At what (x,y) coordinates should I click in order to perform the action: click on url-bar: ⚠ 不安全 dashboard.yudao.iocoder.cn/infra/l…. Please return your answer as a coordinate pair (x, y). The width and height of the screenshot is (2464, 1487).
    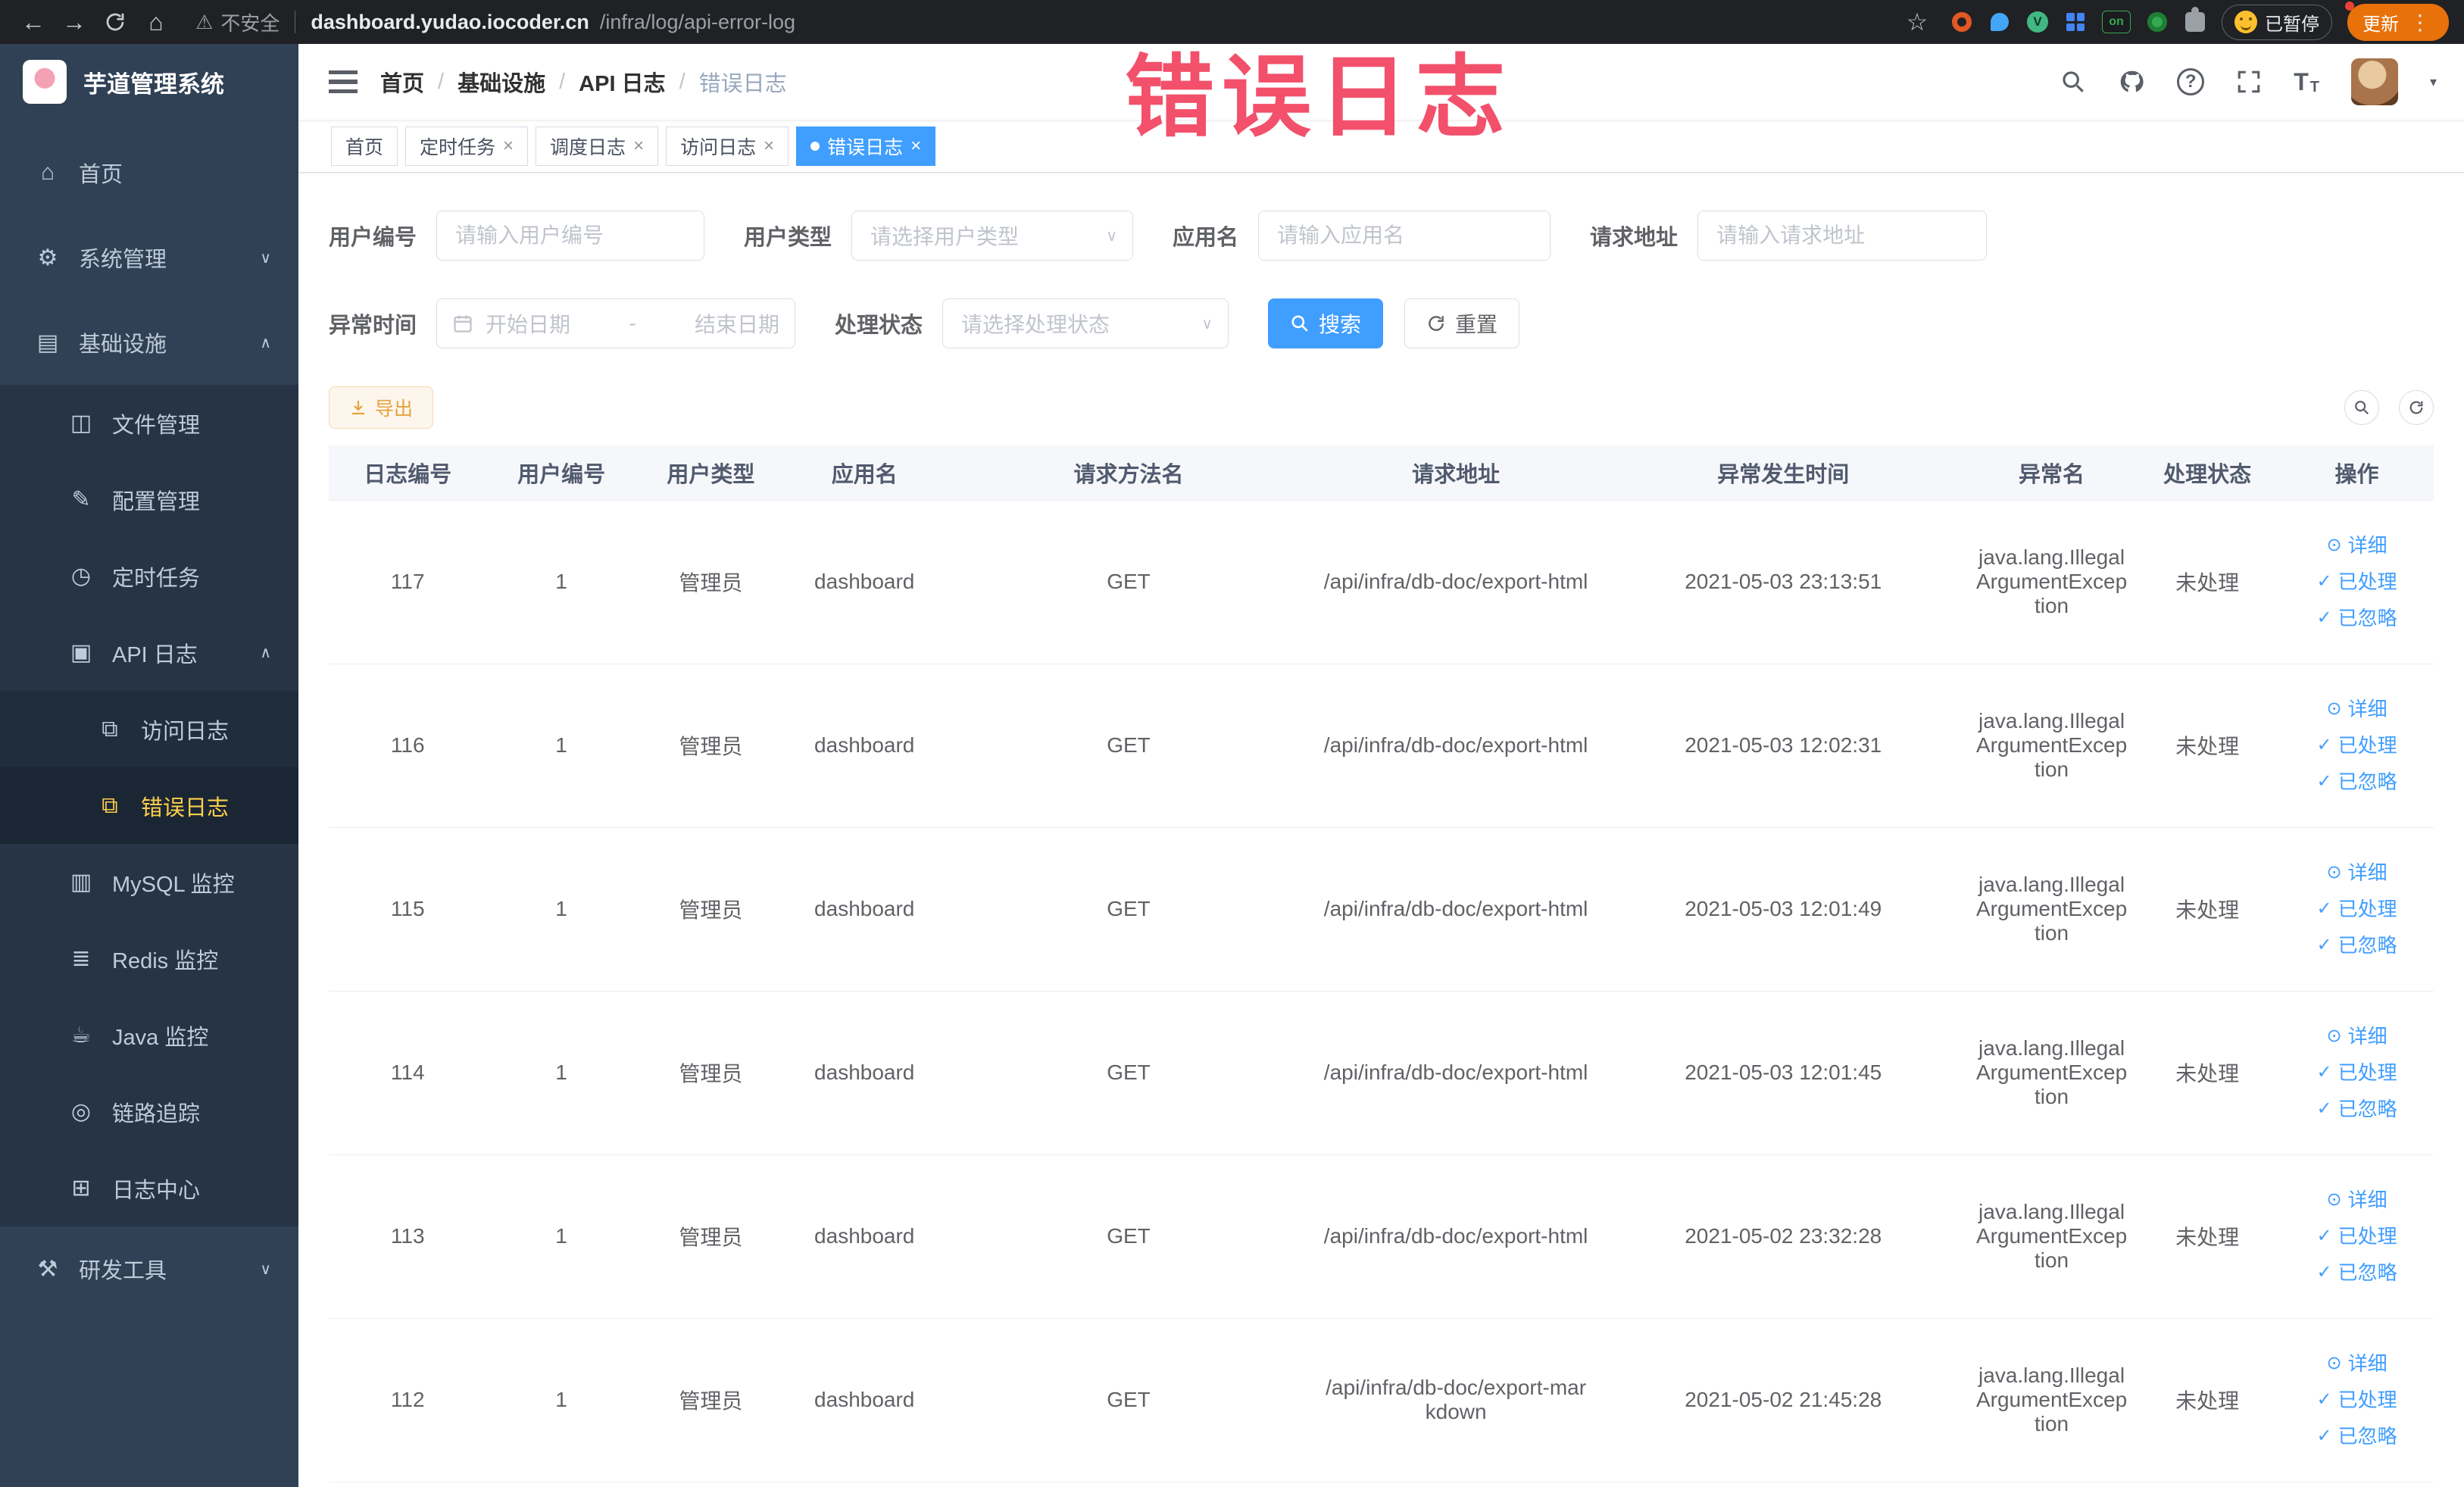
    Looking at the image, I should click on (1044, 22).